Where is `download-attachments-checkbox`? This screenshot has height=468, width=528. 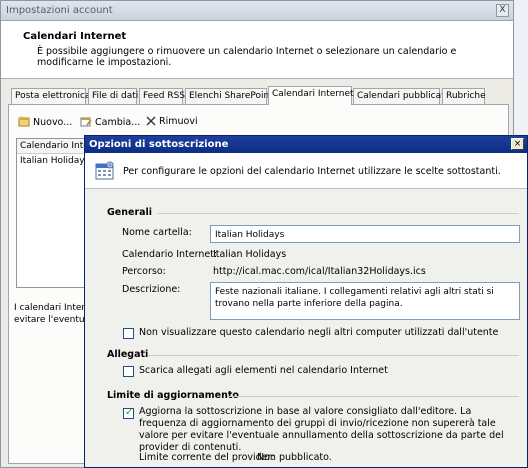
download-attachments-checkbox is located at coordinates (128, 371).